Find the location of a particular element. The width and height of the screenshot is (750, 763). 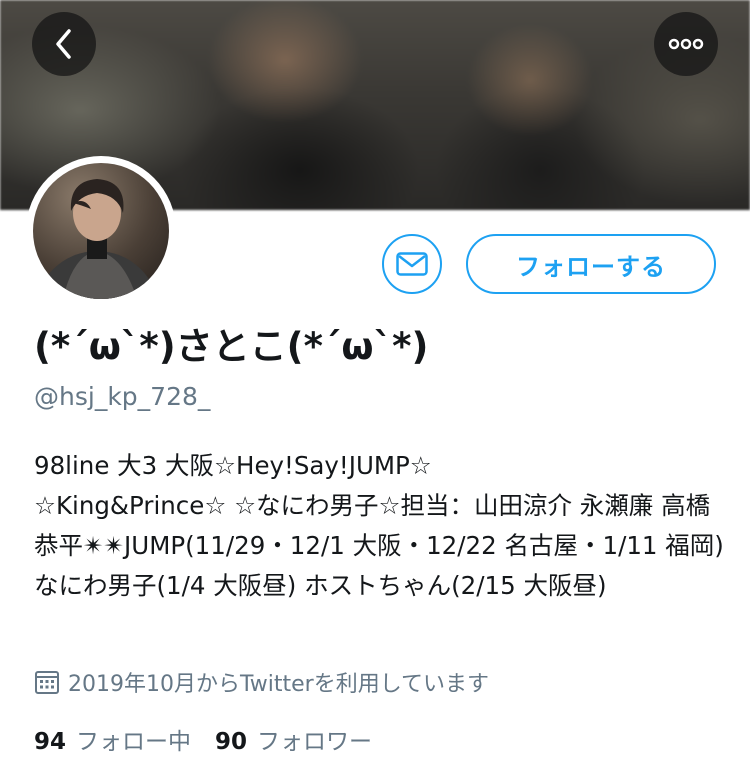

chevron-left-icon is located at coordinates (63, 44).